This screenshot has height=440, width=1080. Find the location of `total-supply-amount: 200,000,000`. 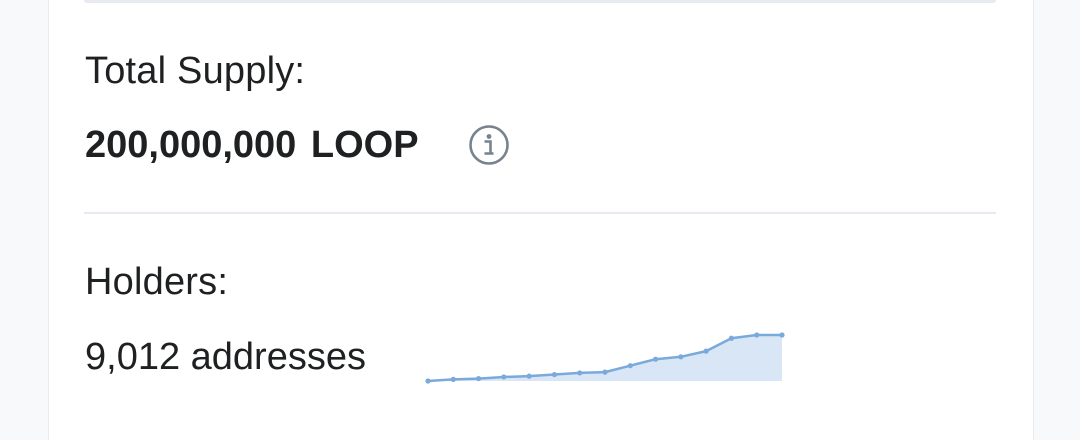

total-supply-amount: 200,000,000 is located at coordinates (191, 145).